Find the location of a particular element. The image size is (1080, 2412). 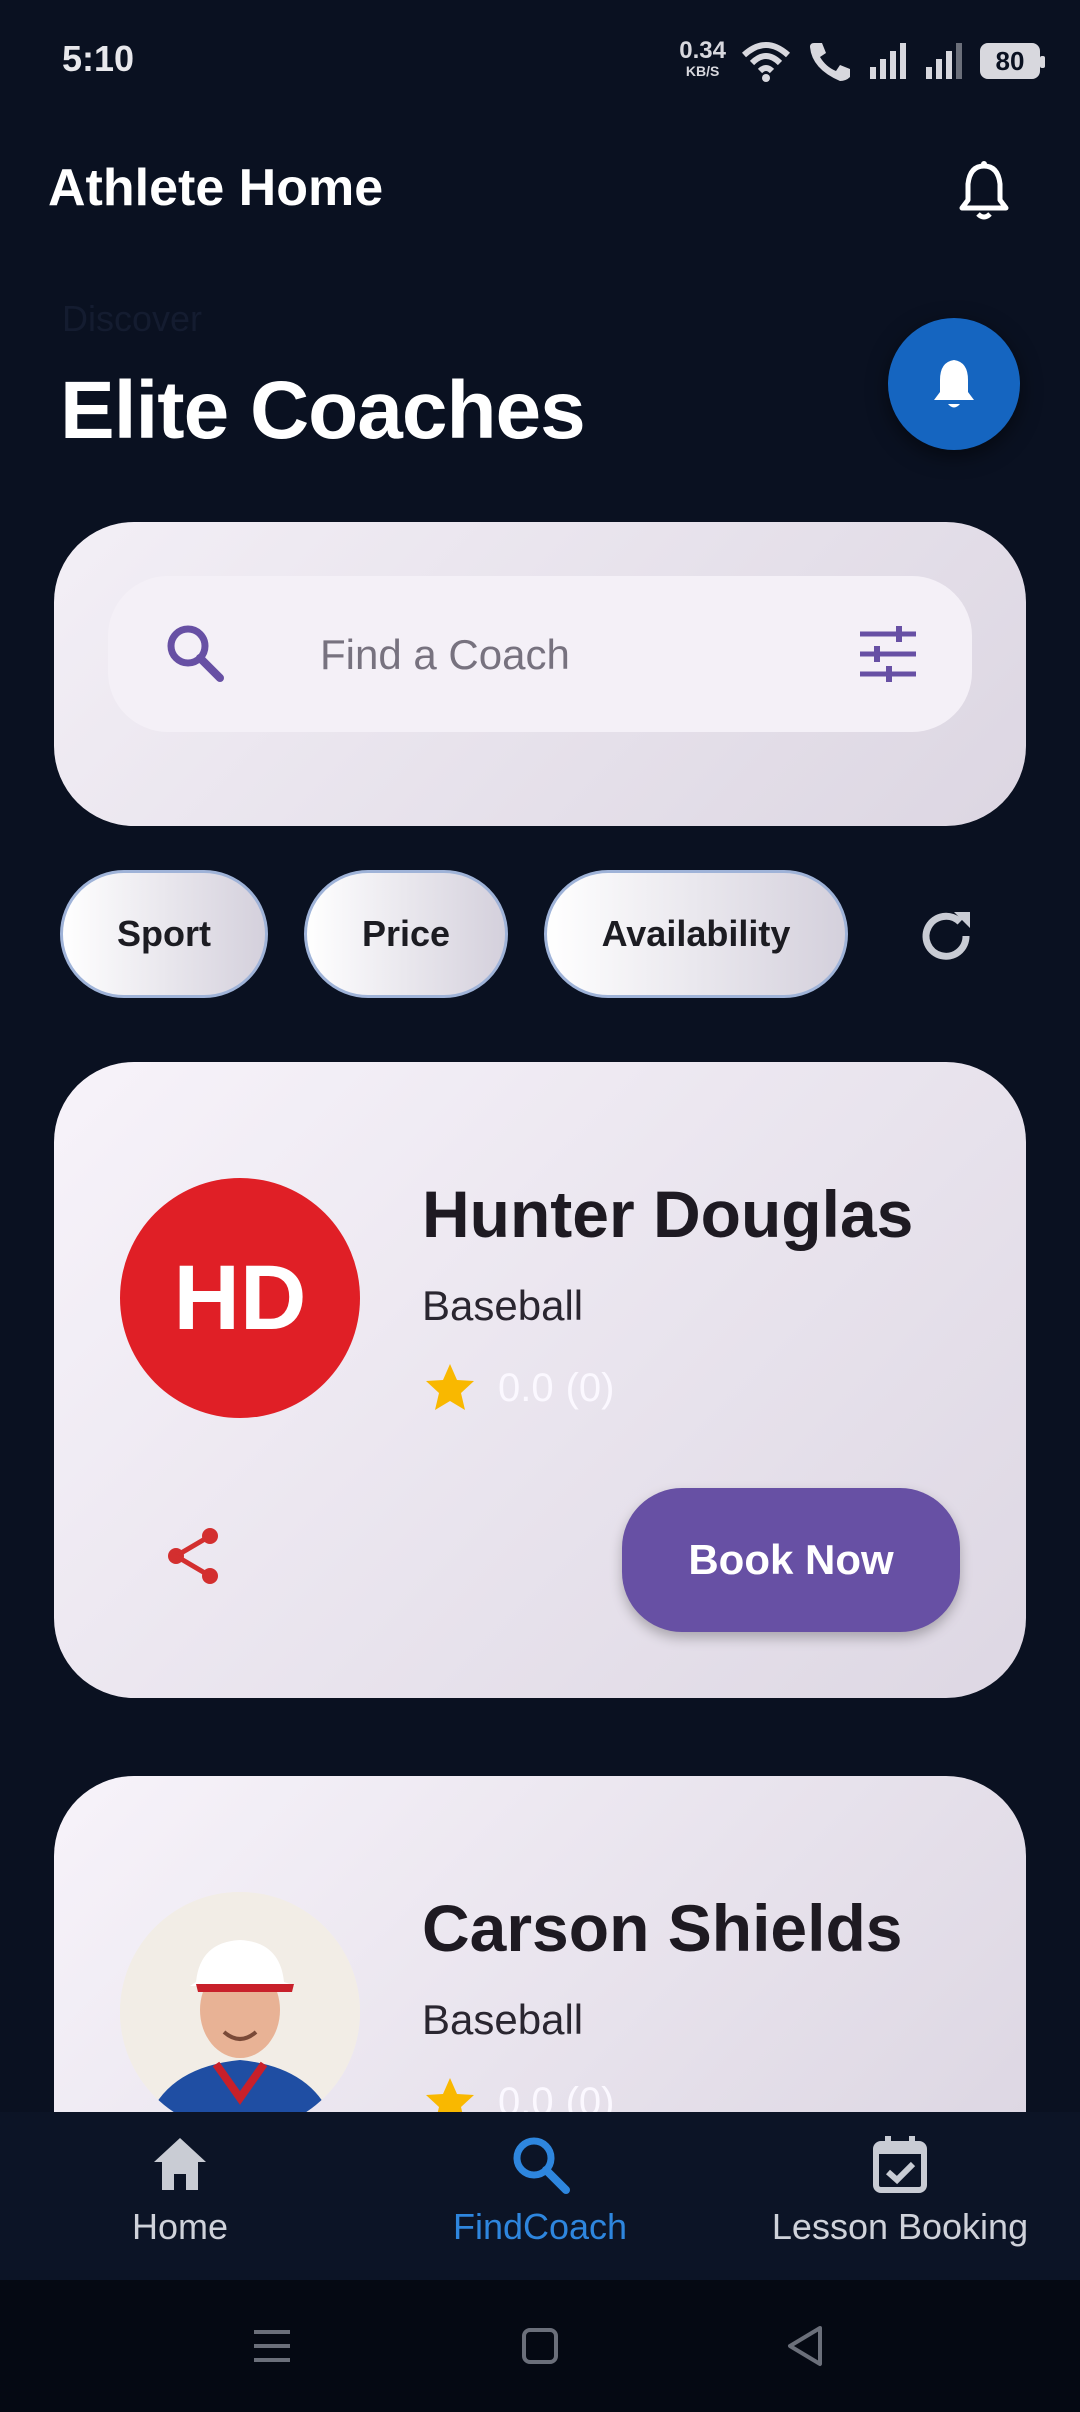

system-navigation-bar is located at coordinates (540, 2346).